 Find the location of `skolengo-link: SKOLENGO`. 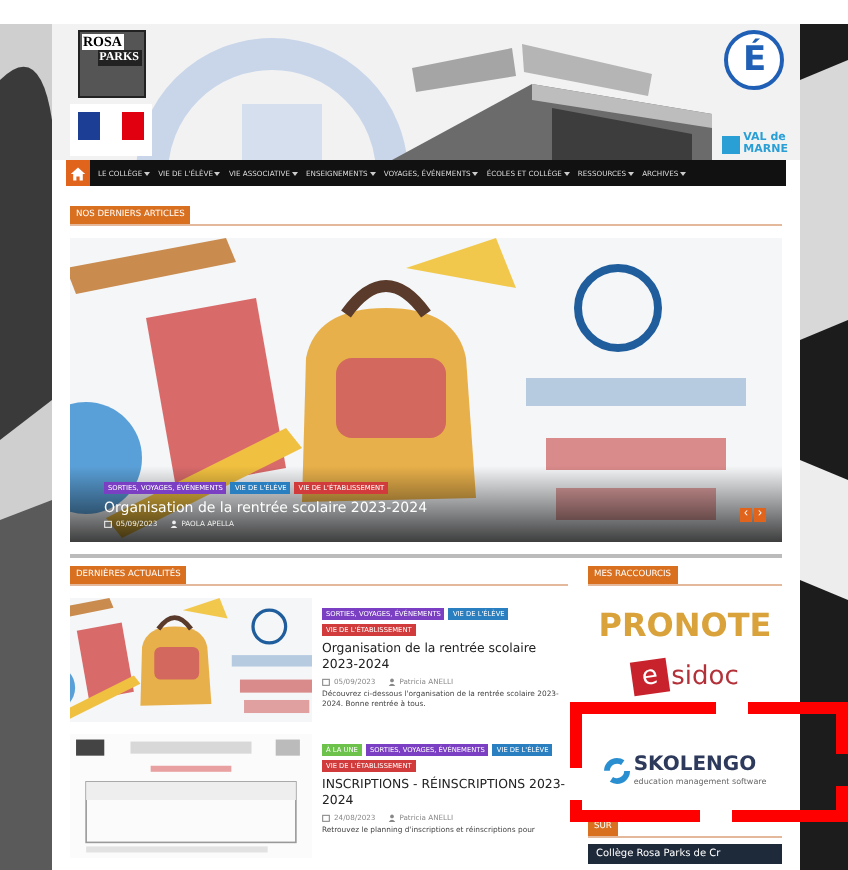

skolengo-link: SKOLENGO is located at coordinates (700, 765).